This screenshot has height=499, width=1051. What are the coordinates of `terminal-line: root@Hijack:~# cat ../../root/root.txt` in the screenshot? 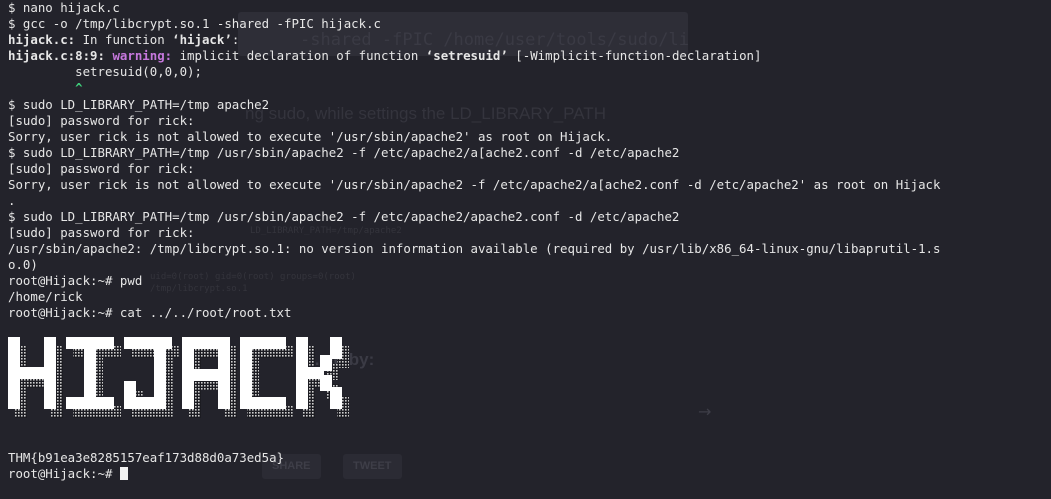 It's located at (150, 312).